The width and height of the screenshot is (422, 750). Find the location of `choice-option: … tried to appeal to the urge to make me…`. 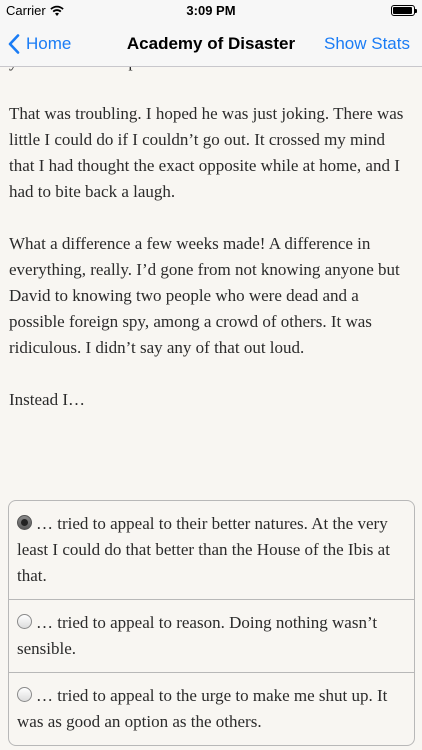

choice-option: … tried to appeal to the urge to make me… is located at coordinates (211, 709).